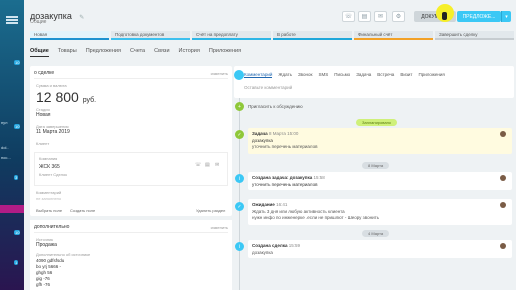 The height and width of the screenshot is (290, 516). Describe the element at coordinates (506, 16) in the screenshot. I see `proposal-dropdown-button: ▾` at that location.